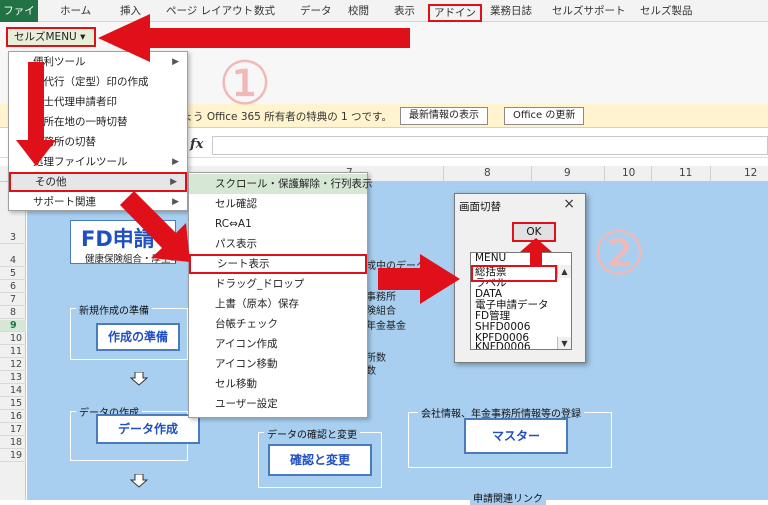 The height and width of the screenshot is (505, 768). Describe the element at coordinates (13, 352) in the screenshot. I see `row-header: 11` at that location.